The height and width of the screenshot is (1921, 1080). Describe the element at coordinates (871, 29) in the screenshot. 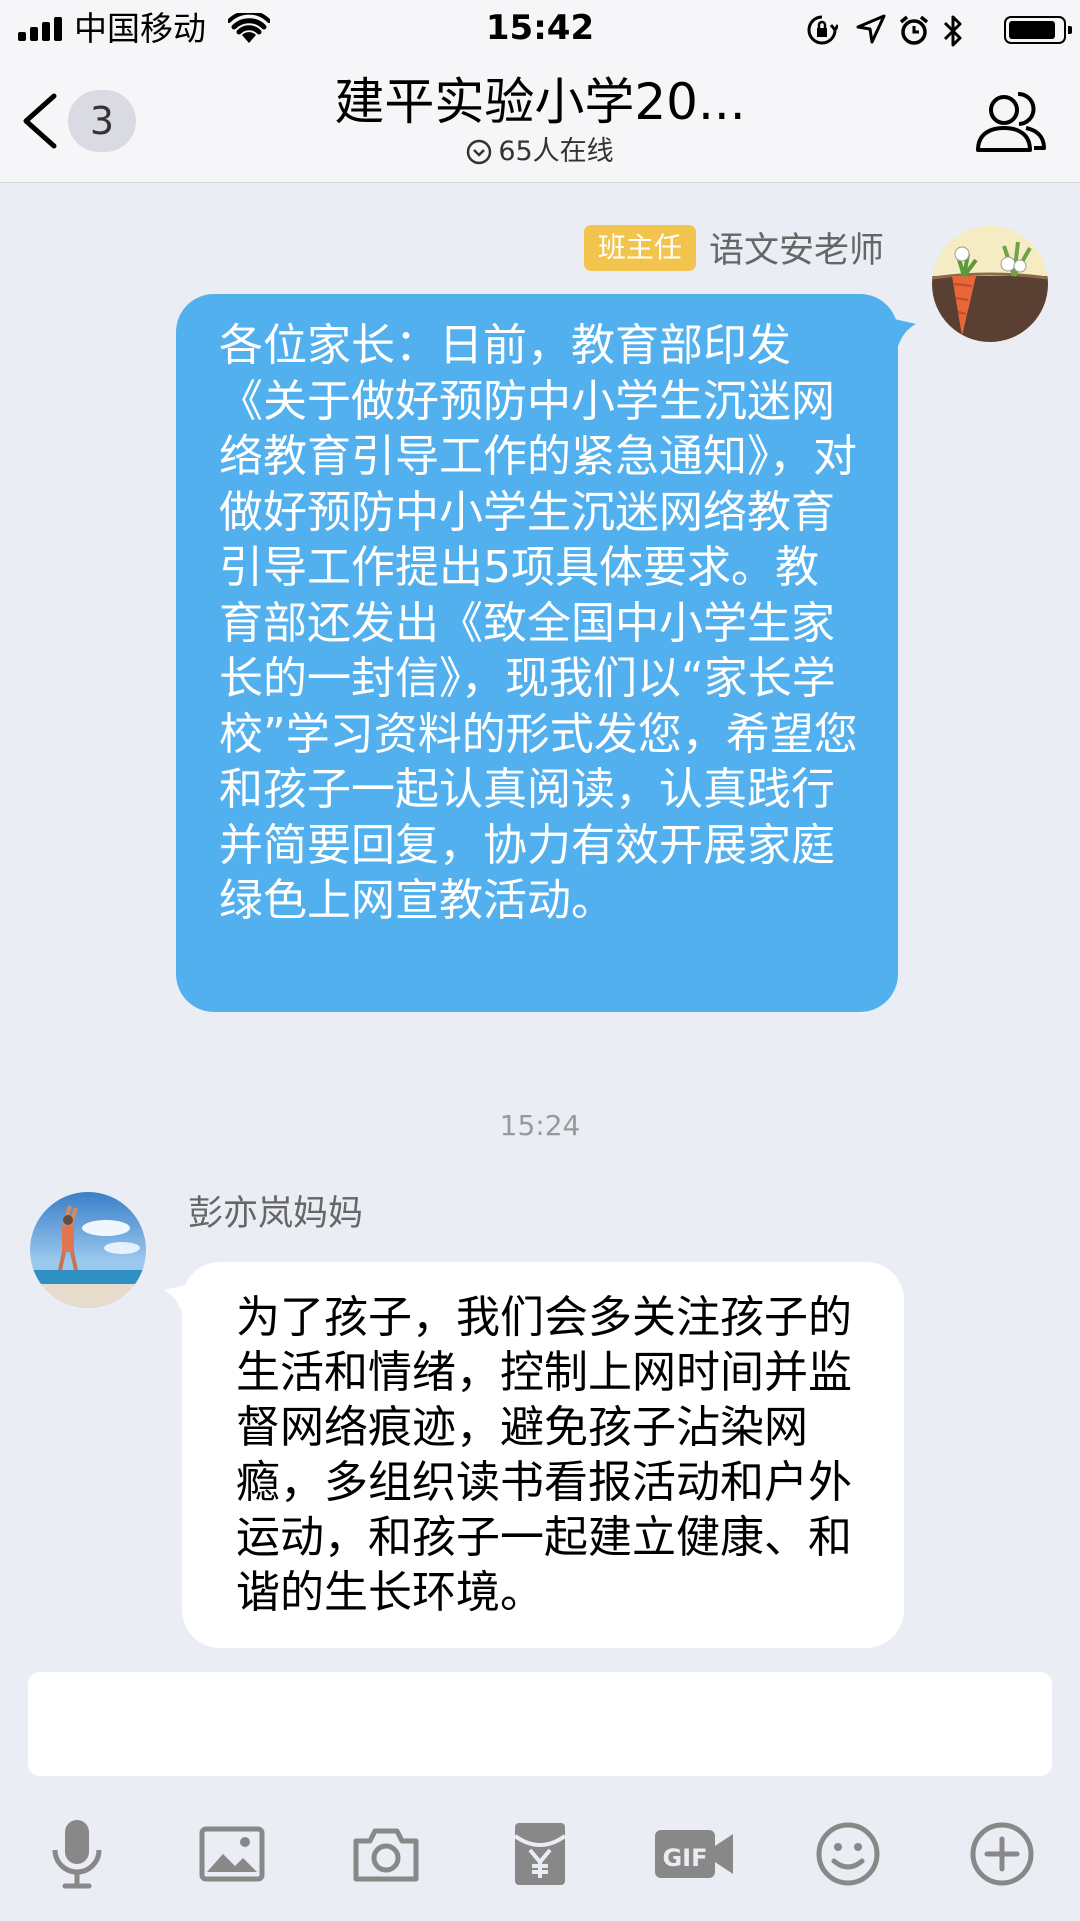

I see `location-icon` at that location.